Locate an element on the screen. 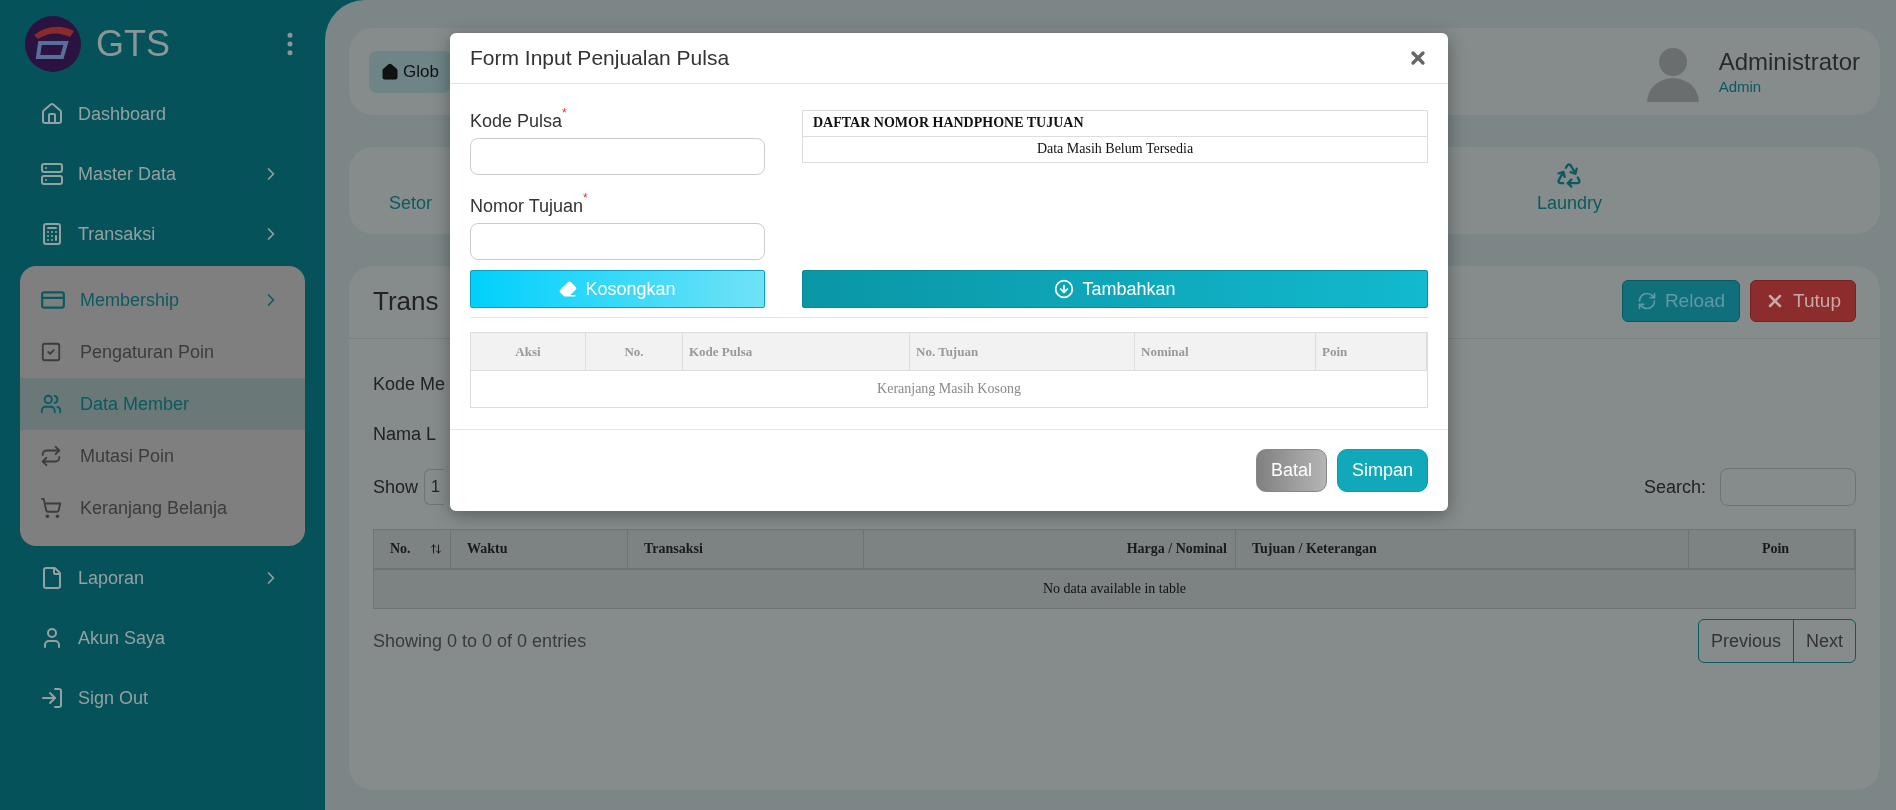 Image resolution: width=1896 pixels, height=810 pixels. sign-out-icon is located at coordinates (52, 698).